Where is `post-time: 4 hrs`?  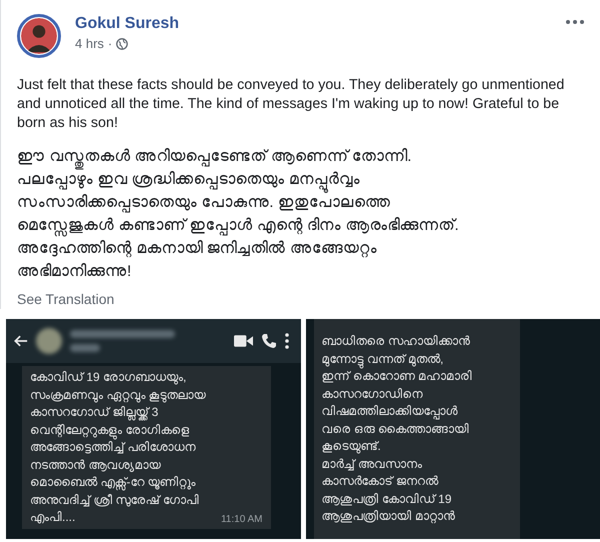 post-time: 4 hrs is located at coordinates (89, 43).